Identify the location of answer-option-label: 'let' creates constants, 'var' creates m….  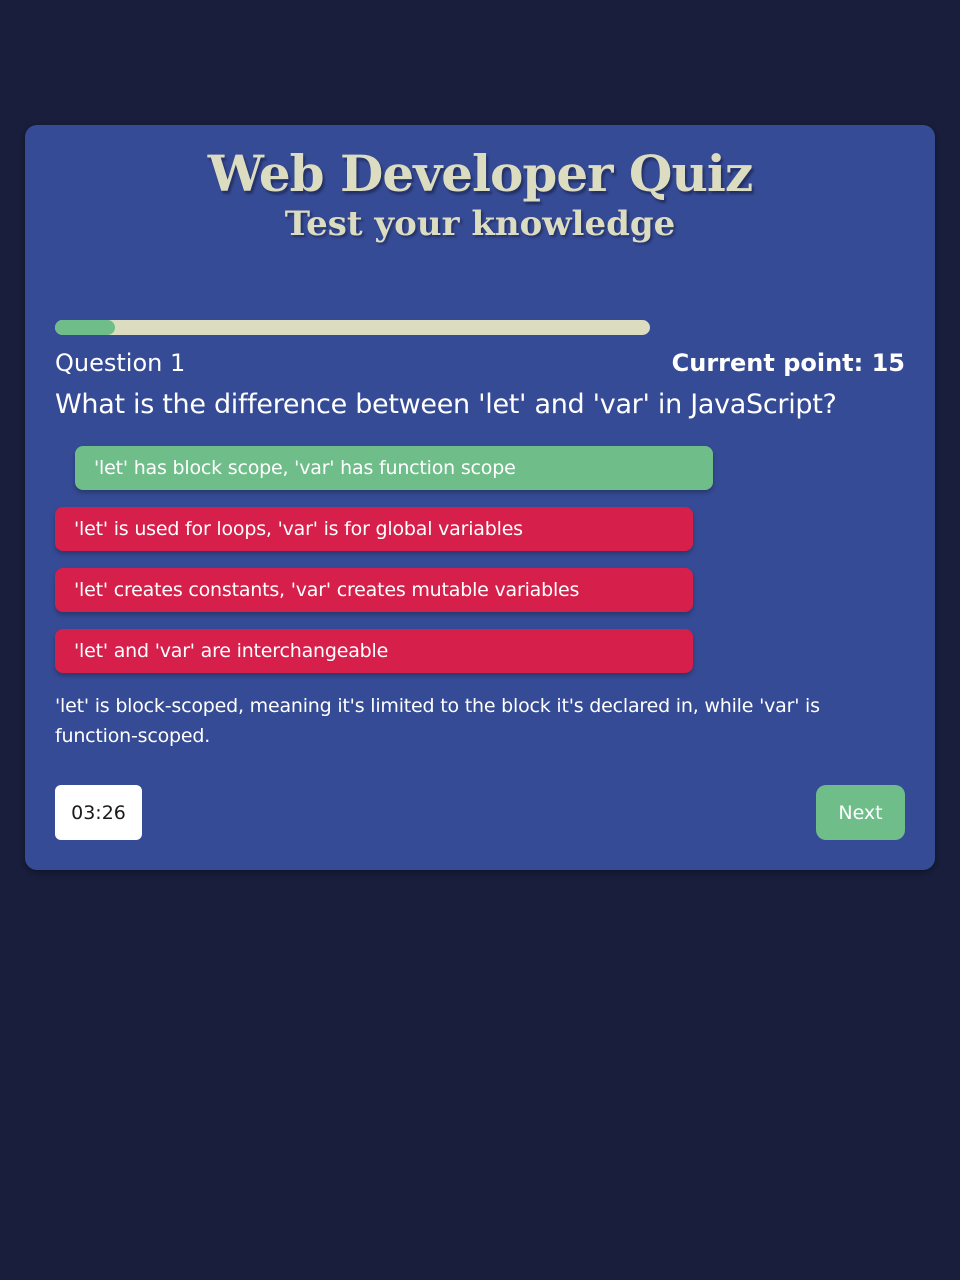
(327, 590).